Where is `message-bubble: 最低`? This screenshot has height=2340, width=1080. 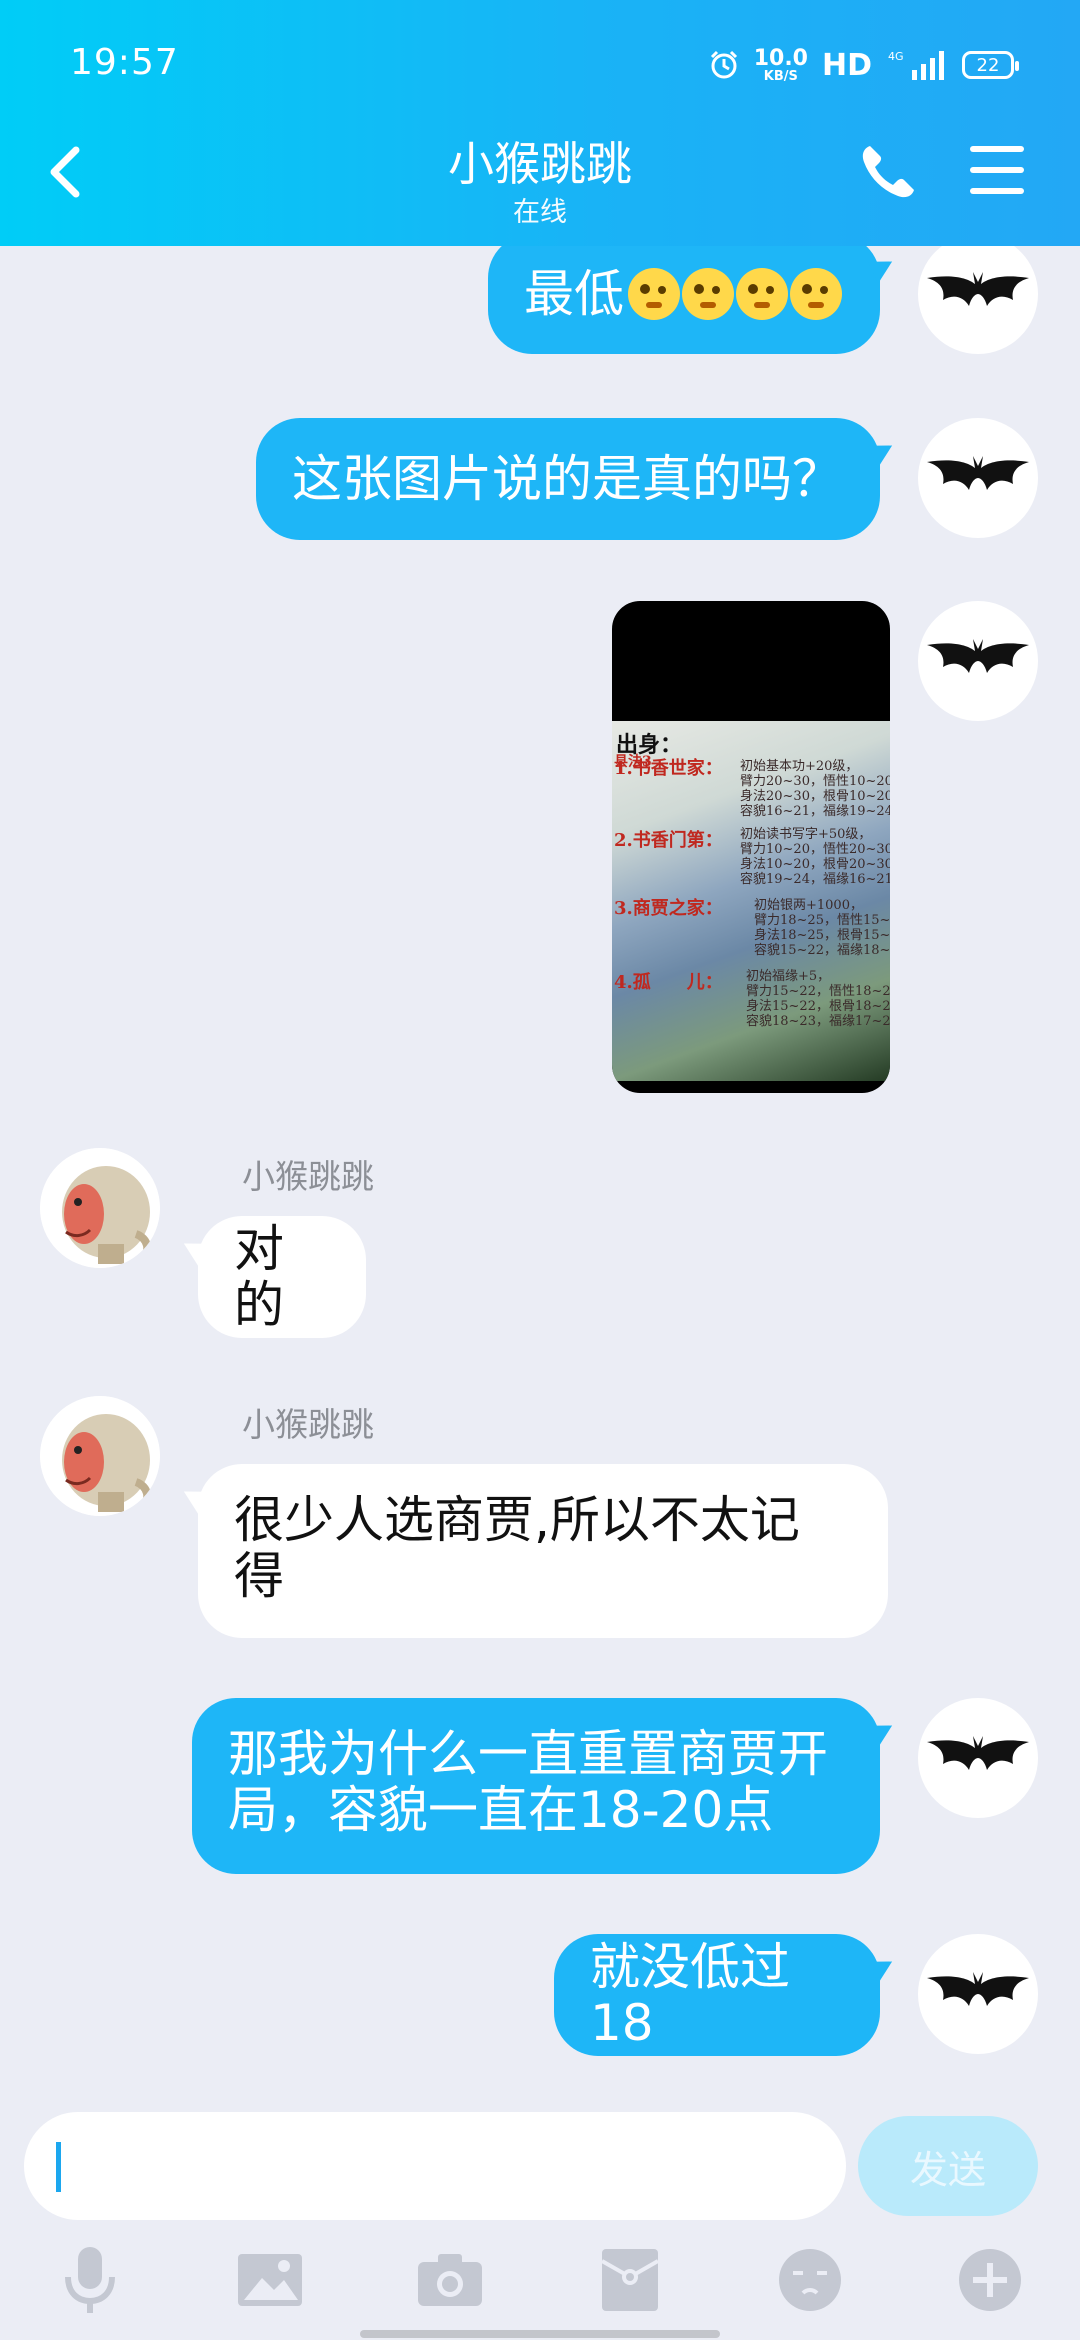
message-bubble: 最低 is located at coordinates (684, 300).